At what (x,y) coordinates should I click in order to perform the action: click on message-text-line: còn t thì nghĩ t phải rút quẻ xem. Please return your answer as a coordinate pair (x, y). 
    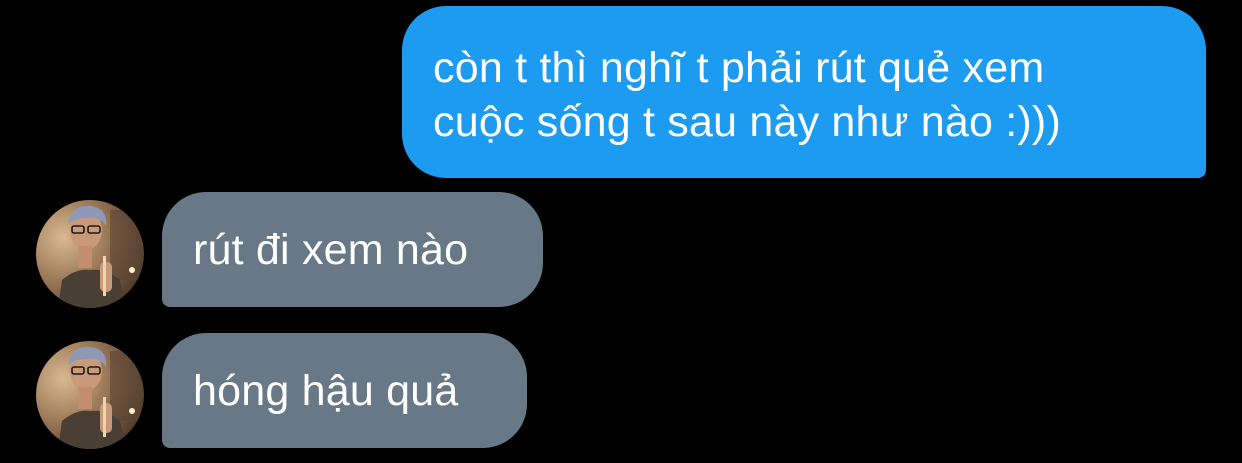
    Looking at the image, I should click on (739, 68).